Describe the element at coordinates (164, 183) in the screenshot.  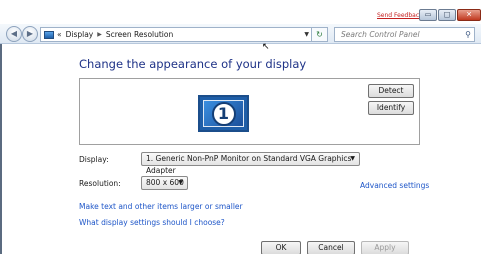
I see `resolution-select: 800 x 600 ▼` at that location.